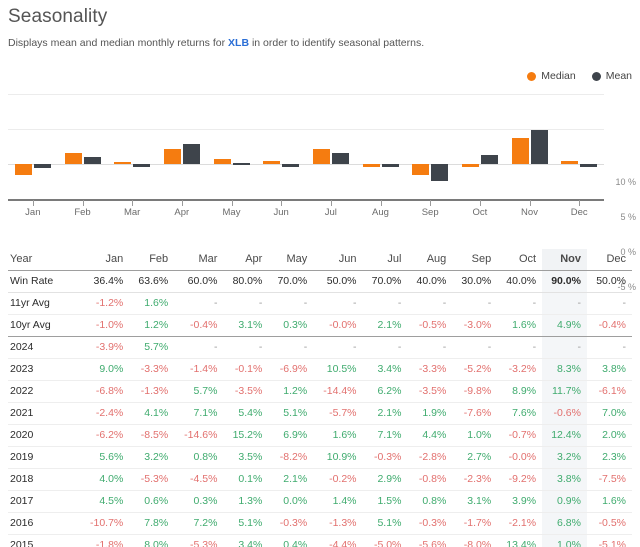  Describe the element at coordinates (434, 413) in the screenshot. I see `table-cell: 1.9%` at that location.